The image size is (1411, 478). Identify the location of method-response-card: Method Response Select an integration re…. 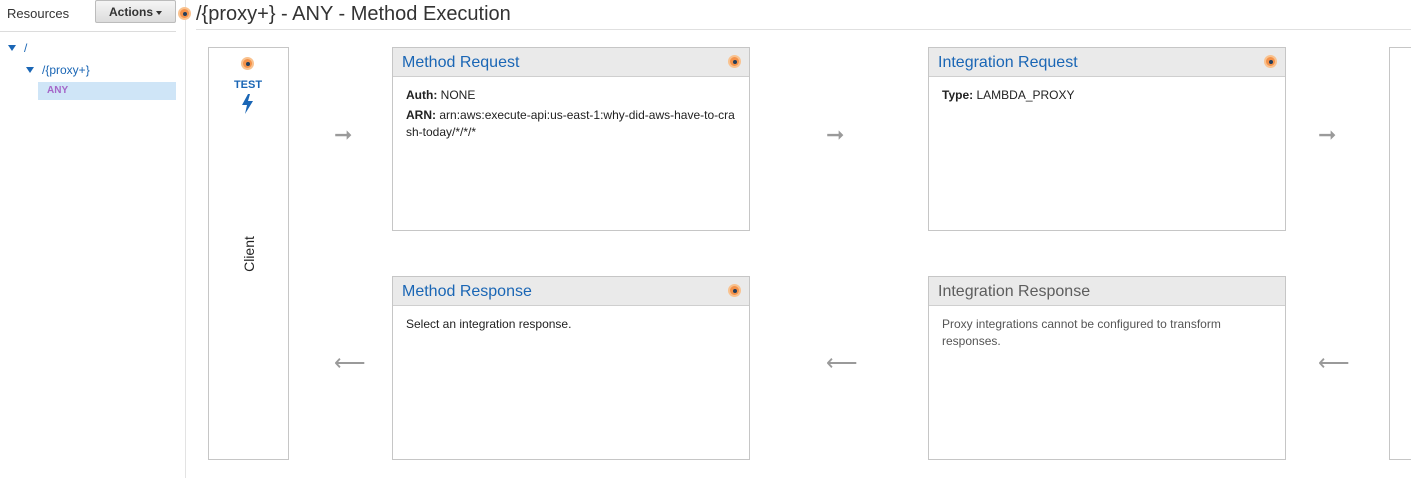
(571, 368).